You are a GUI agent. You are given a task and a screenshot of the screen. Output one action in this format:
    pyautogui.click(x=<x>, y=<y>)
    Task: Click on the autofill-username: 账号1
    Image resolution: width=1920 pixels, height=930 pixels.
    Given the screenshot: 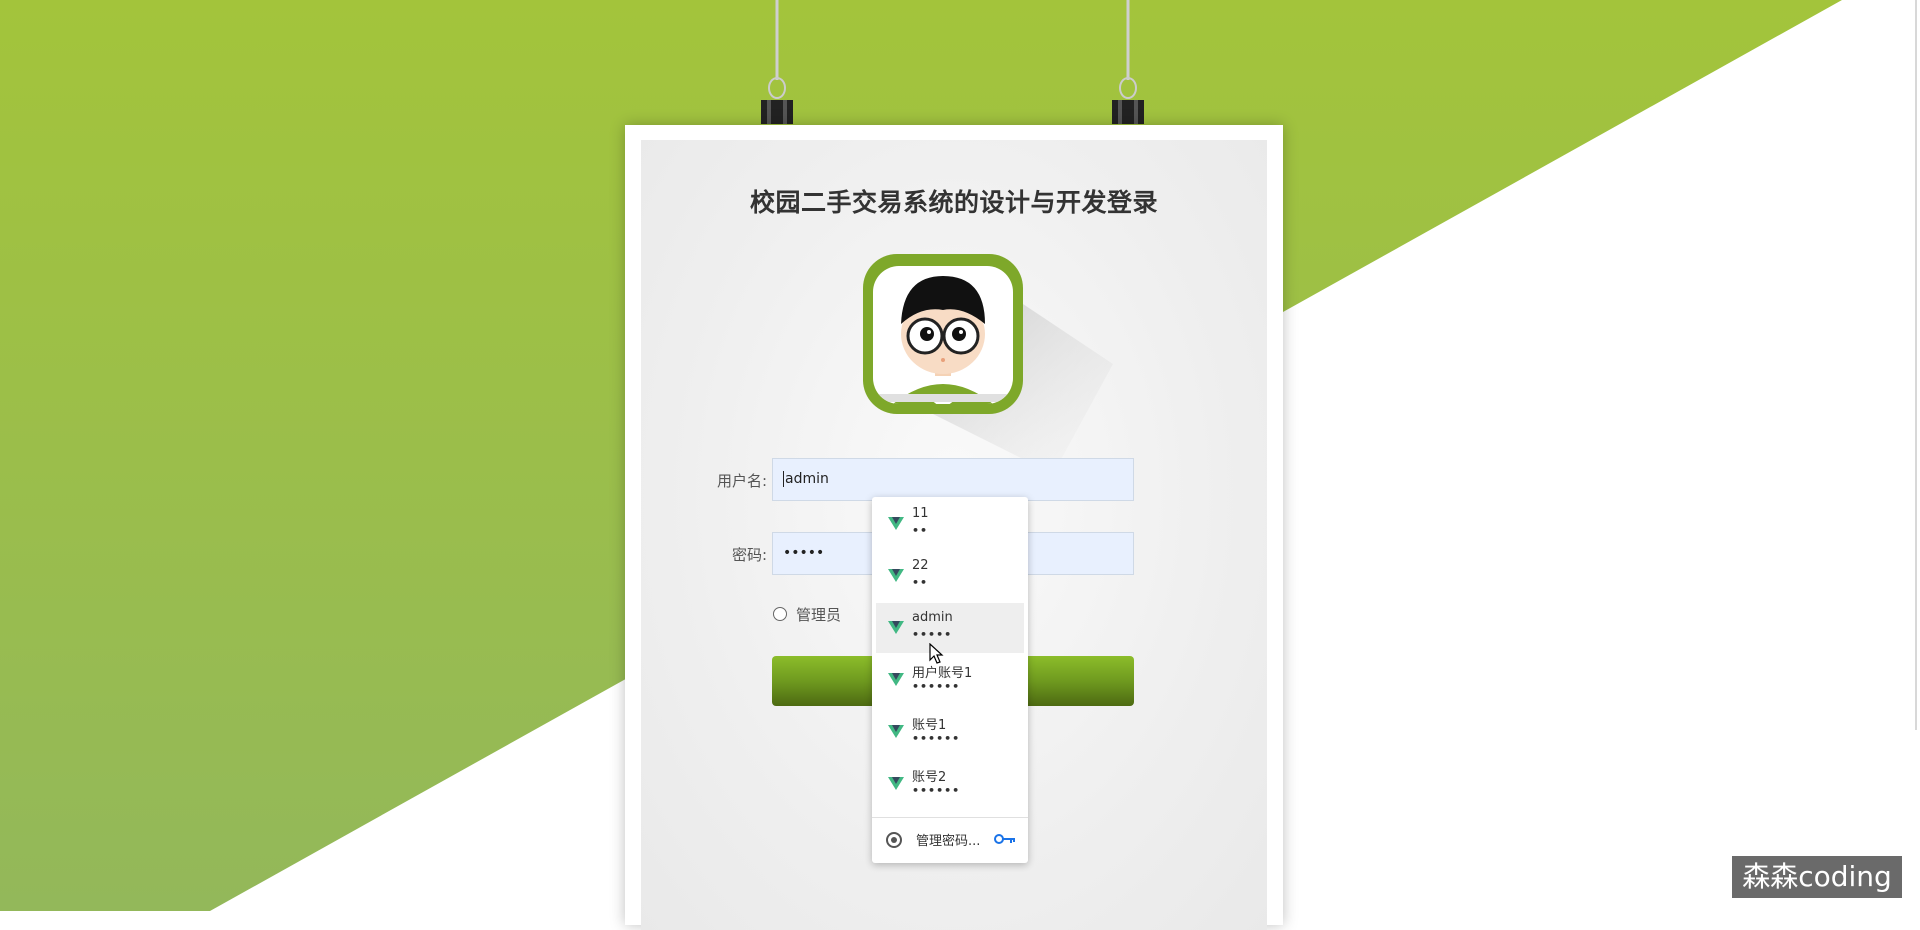 What is the action you would take?
    pyautogui.click(x=929, y=725)
    